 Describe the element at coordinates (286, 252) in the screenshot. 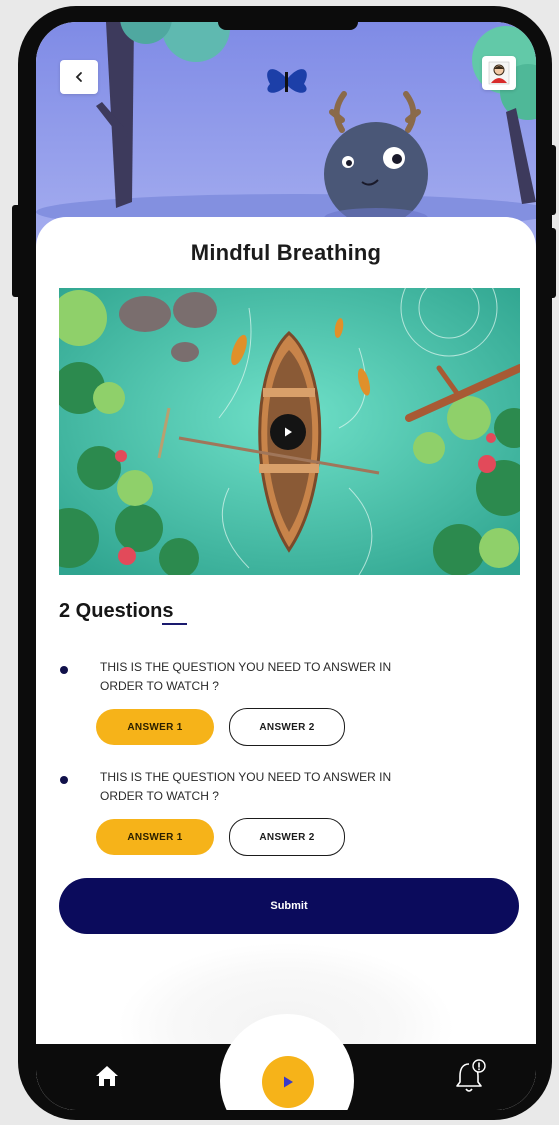

I see `page-title: Mindful Breathing` at that location.